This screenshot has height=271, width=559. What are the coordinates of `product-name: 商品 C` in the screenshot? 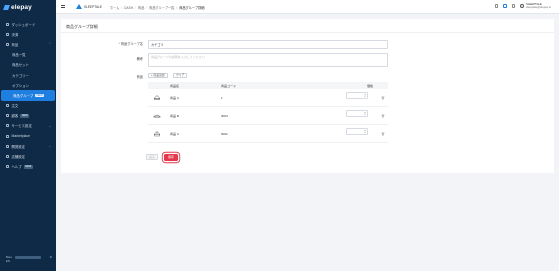 It's located at (175, 133).